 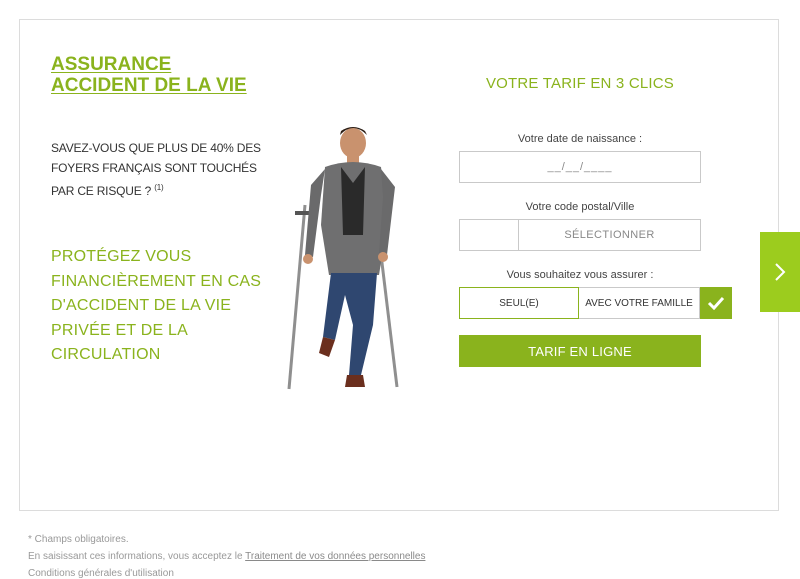 I want to click on online-rate-button: TARIF EN LIGNE, so click(x=580, y=351).